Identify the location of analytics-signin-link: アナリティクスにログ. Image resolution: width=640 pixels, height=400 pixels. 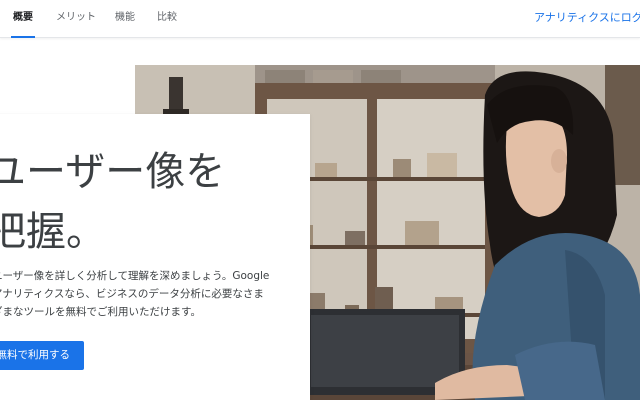
(587, 19).